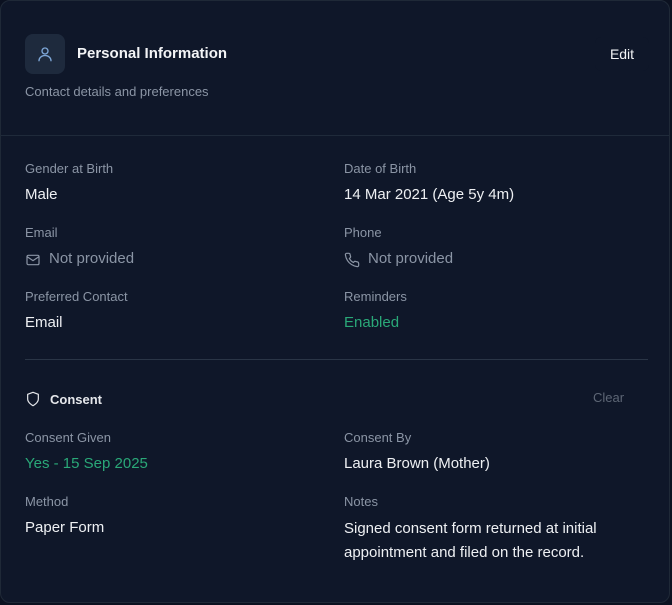  I want to click on user-icon, so click(45, 54).